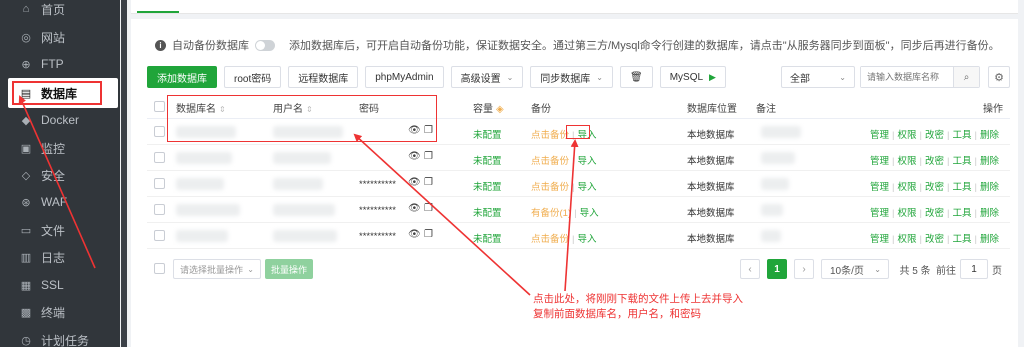 Image resolution: width=1024 pixels, height=347 pixels. I want to click on sidebar-item-5: ▣ 监控, so click(60, 148).